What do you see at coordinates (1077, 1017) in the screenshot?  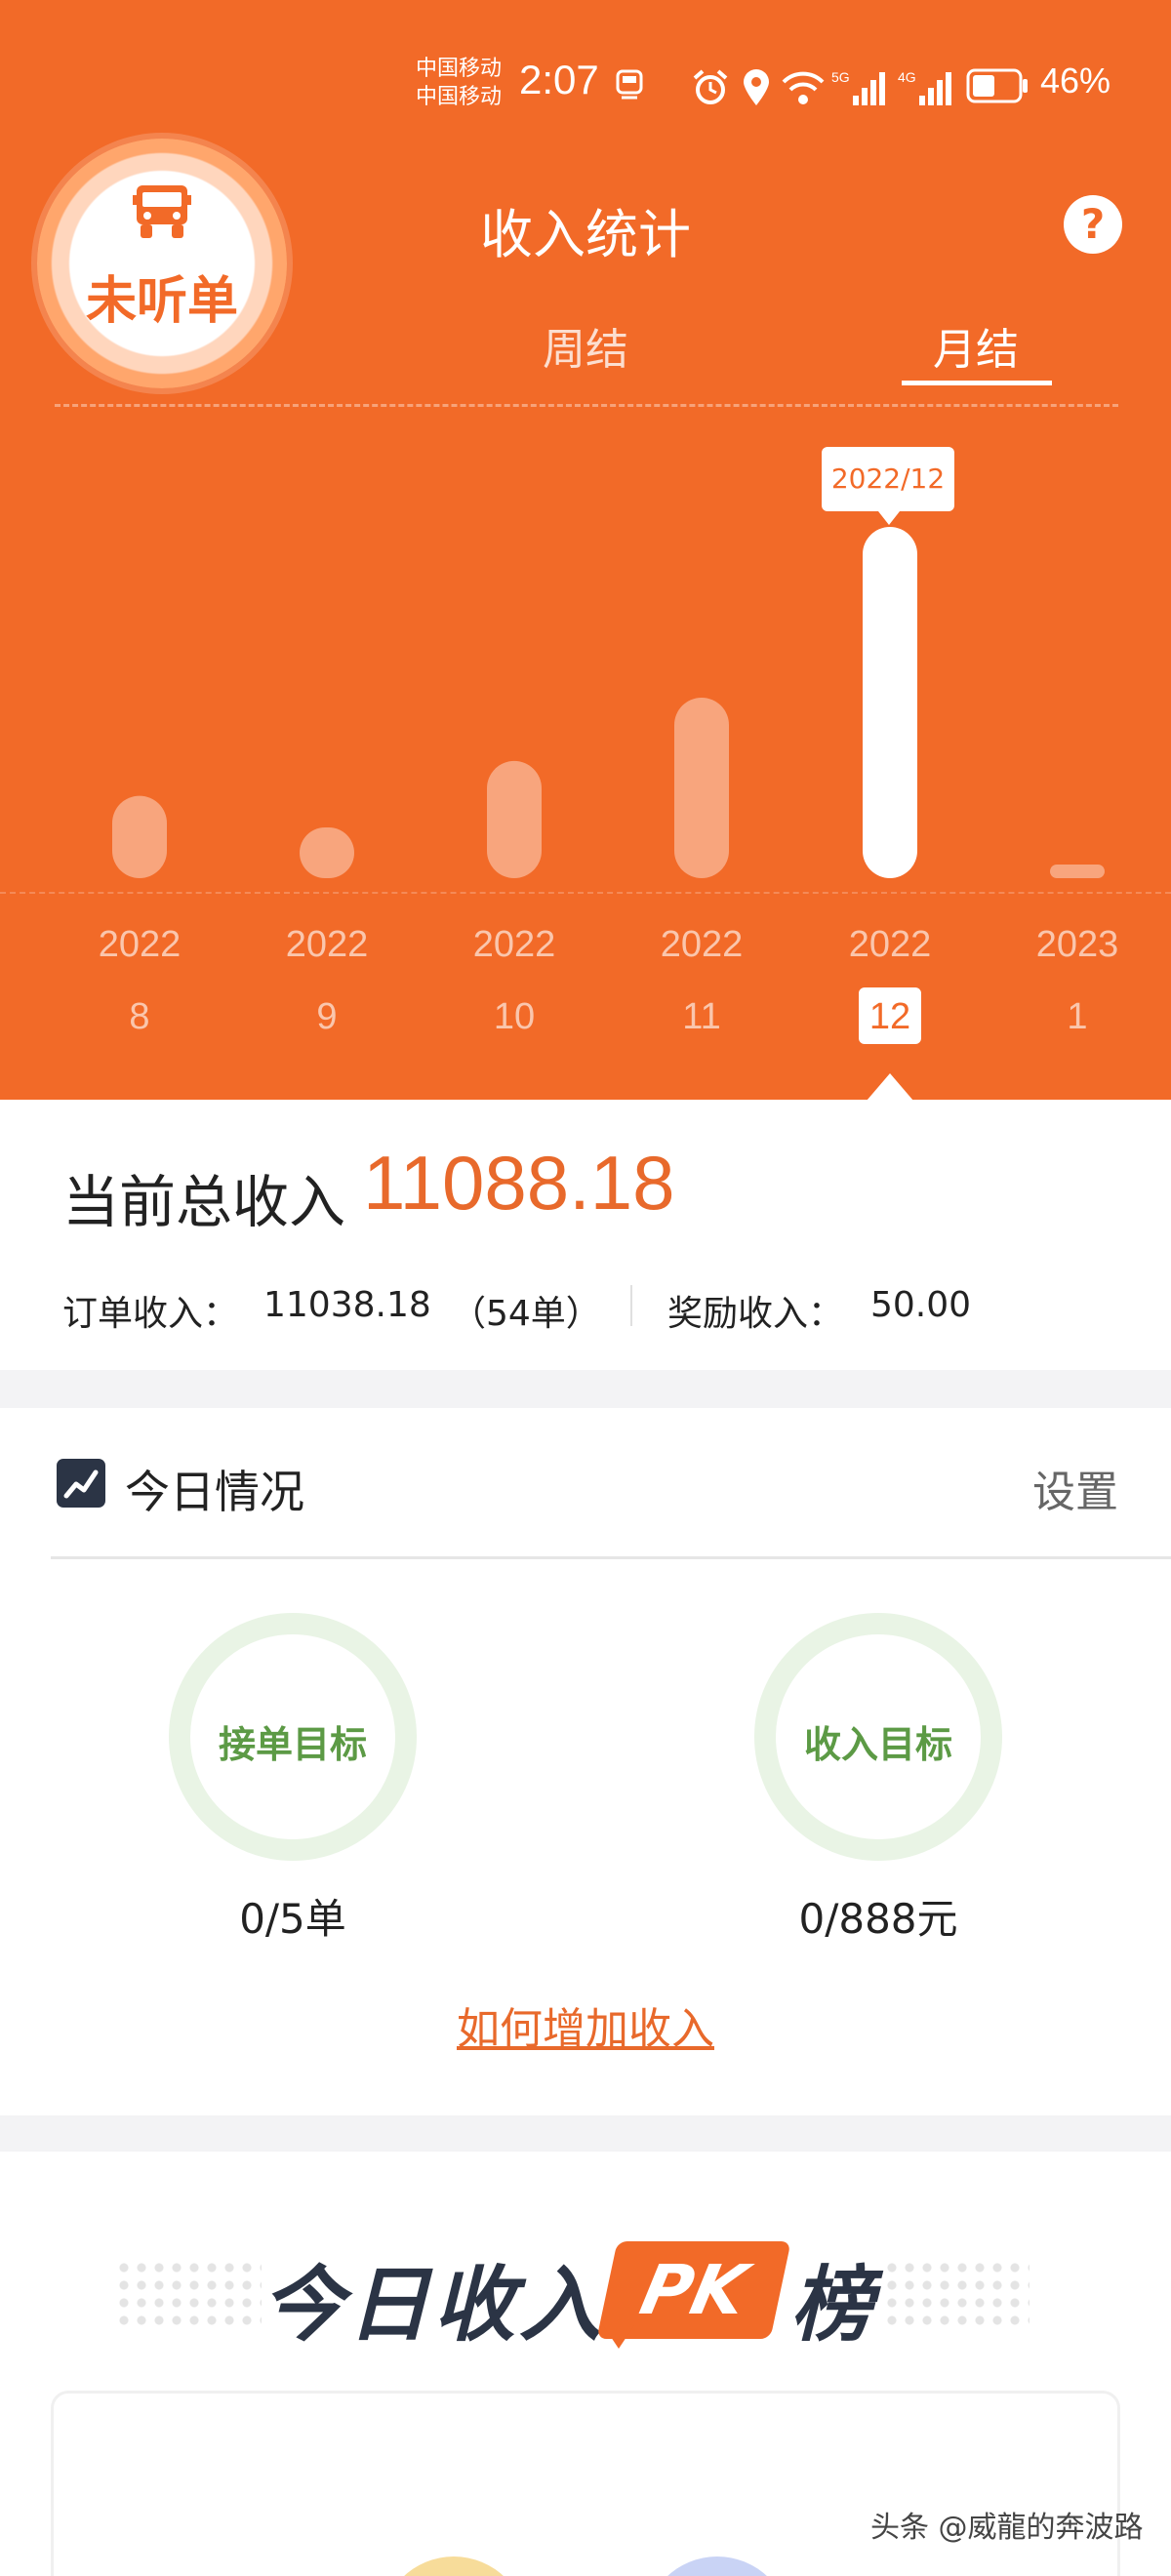 I see `x-tick-month: 1` at bounding box center [1077, 1017].